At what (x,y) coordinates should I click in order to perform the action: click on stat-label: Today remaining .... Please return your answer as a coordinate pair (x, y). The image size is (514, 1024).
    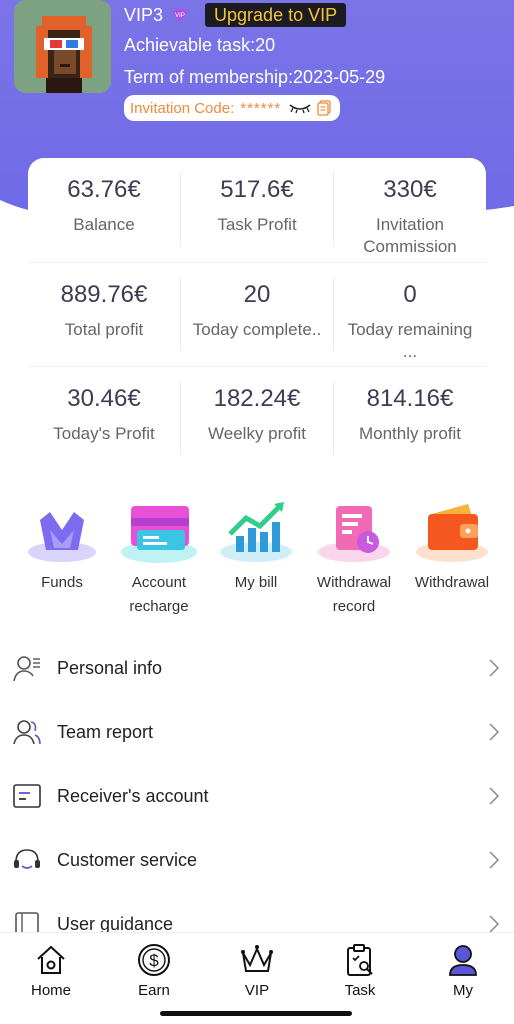
    Looking at the image, I should click on (410, 340).